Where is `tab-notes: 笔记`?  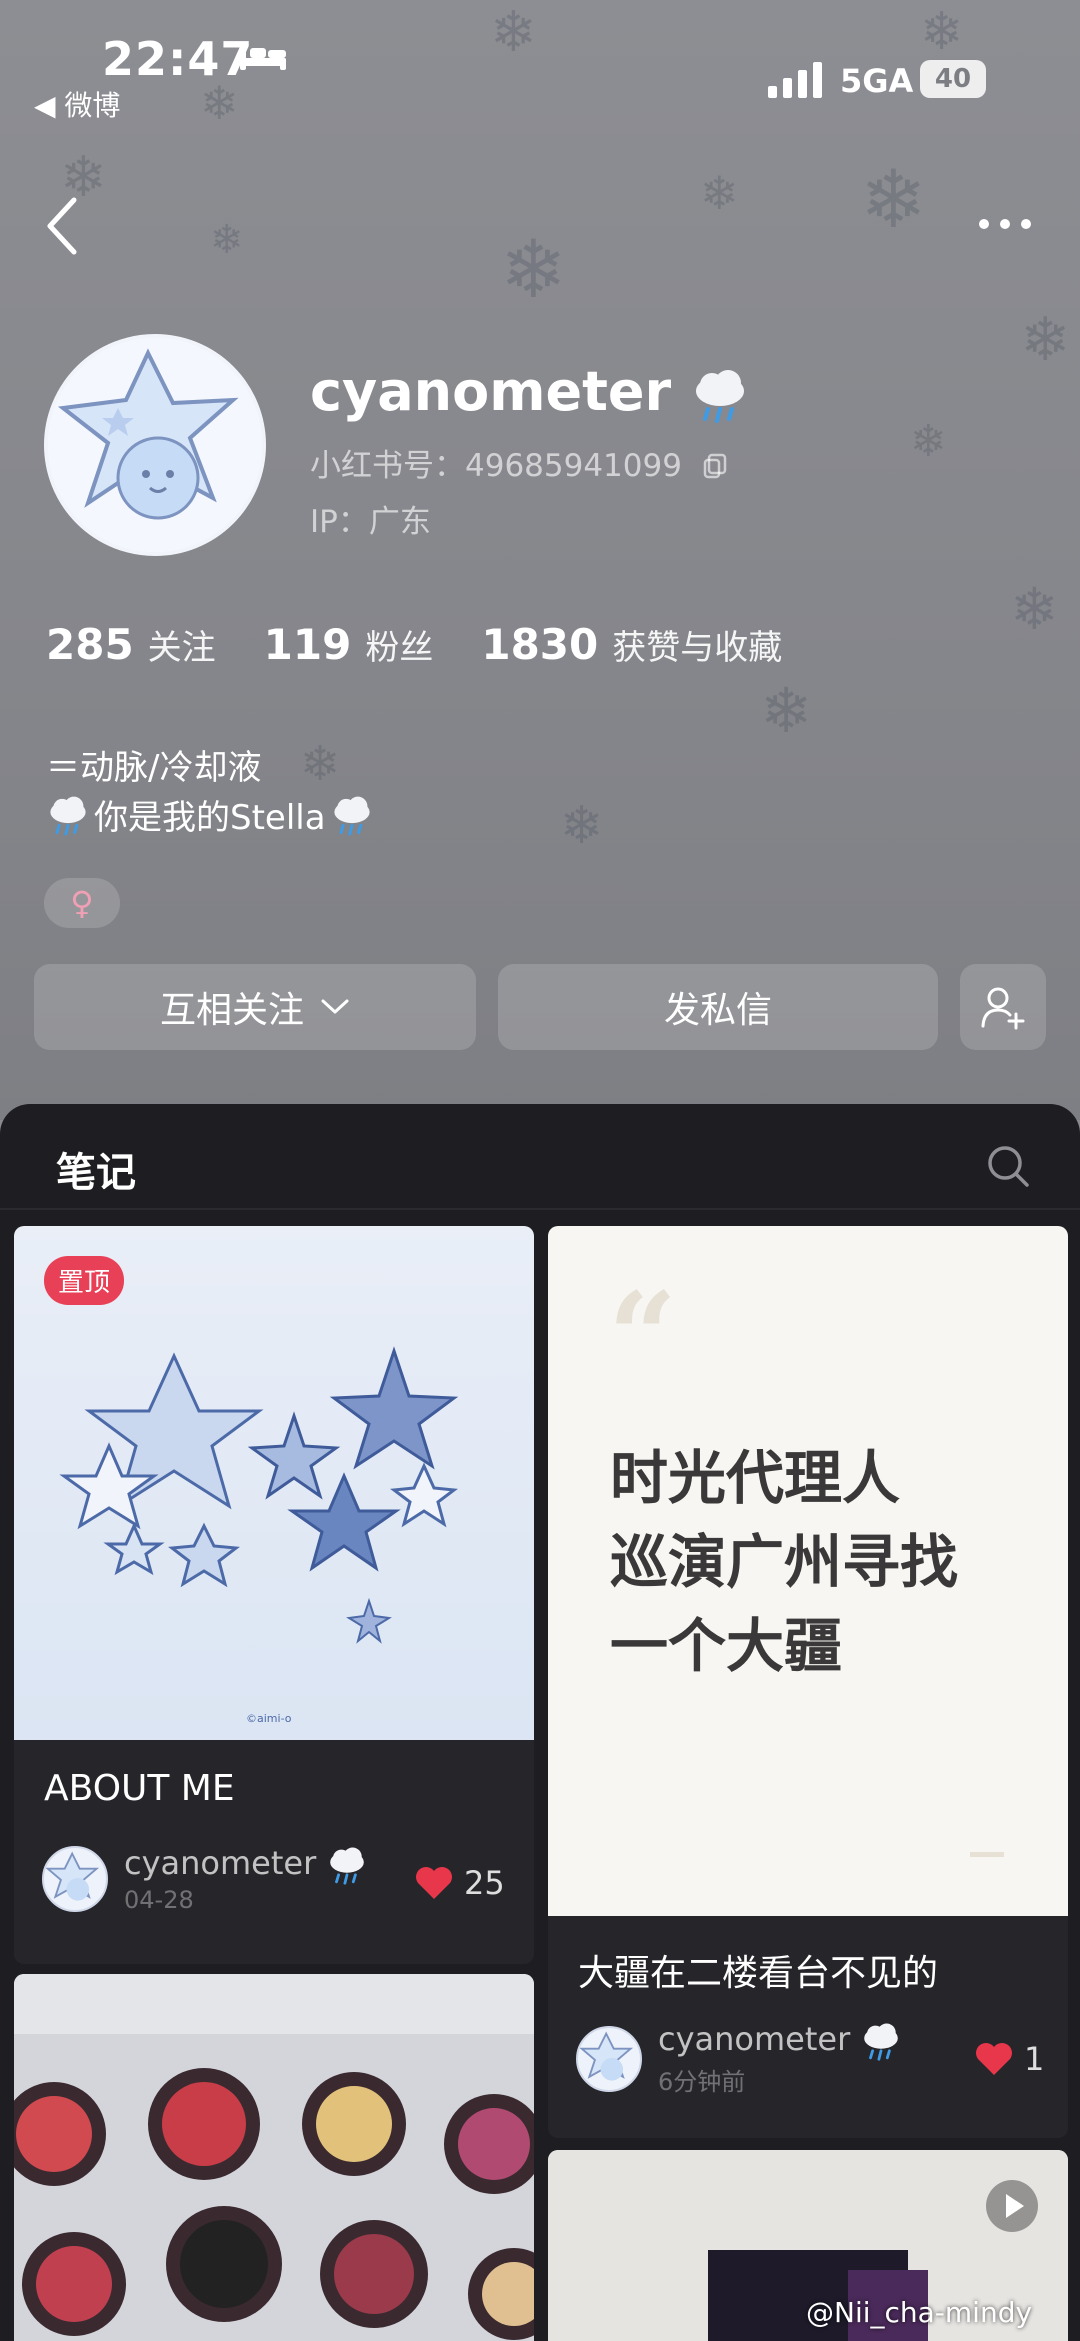 tab-notes: 笔记 is located at coordinates (96, 1169).